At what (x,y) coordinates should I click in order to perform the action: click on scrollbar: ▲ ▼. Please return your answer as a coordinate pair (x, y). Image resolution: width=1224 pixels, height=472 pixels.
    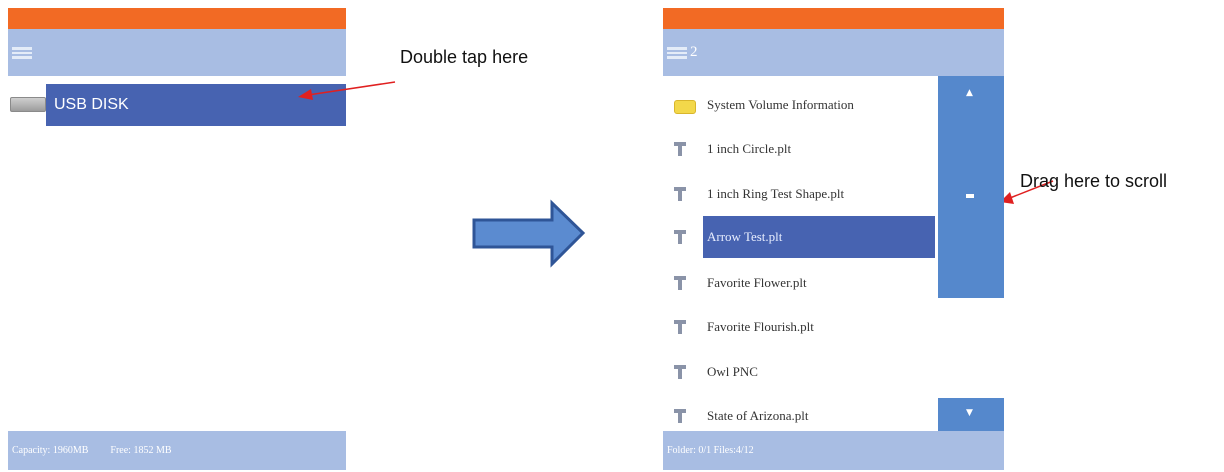
    Looking at the image, I should click on (971, 253).